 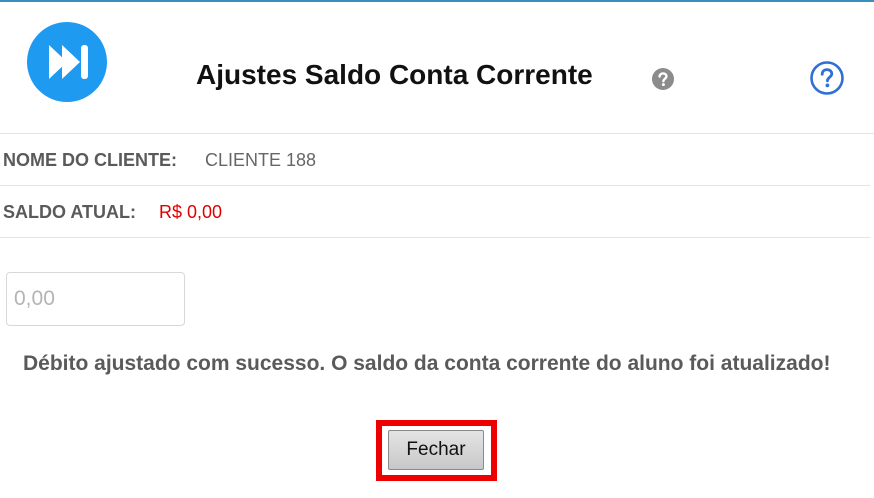 I want to click on fast-forward-icon, so click(x=67, y=62).